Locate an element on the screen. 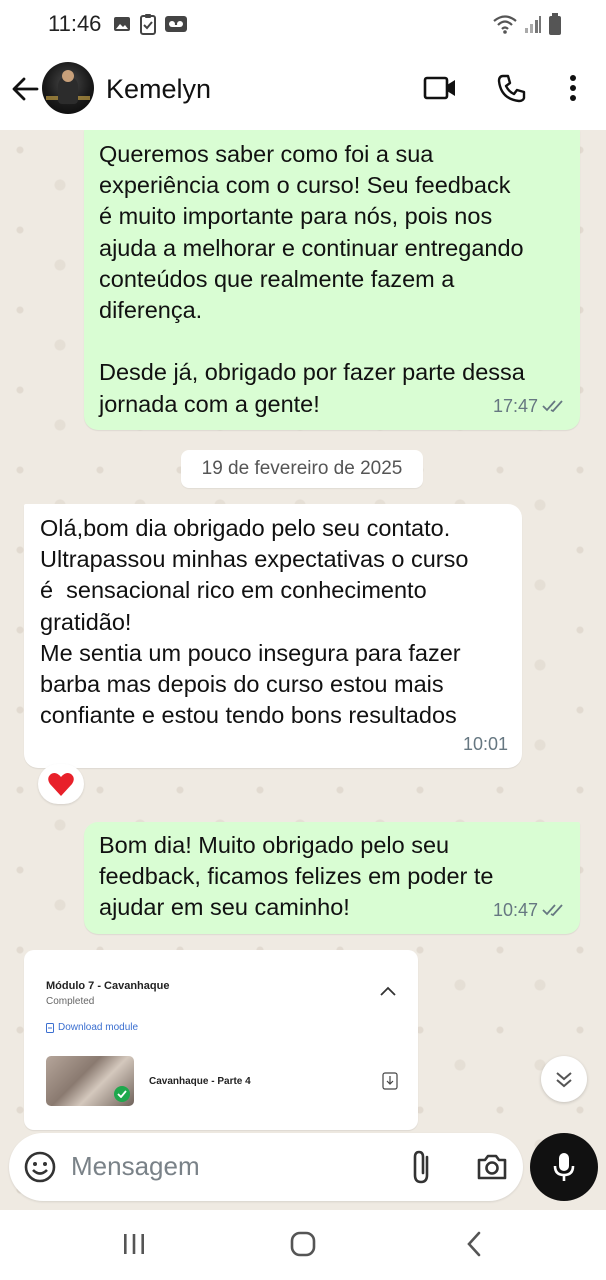 This screenshot has width=606, height=1280. avatar is located at coordinates (68, 88).